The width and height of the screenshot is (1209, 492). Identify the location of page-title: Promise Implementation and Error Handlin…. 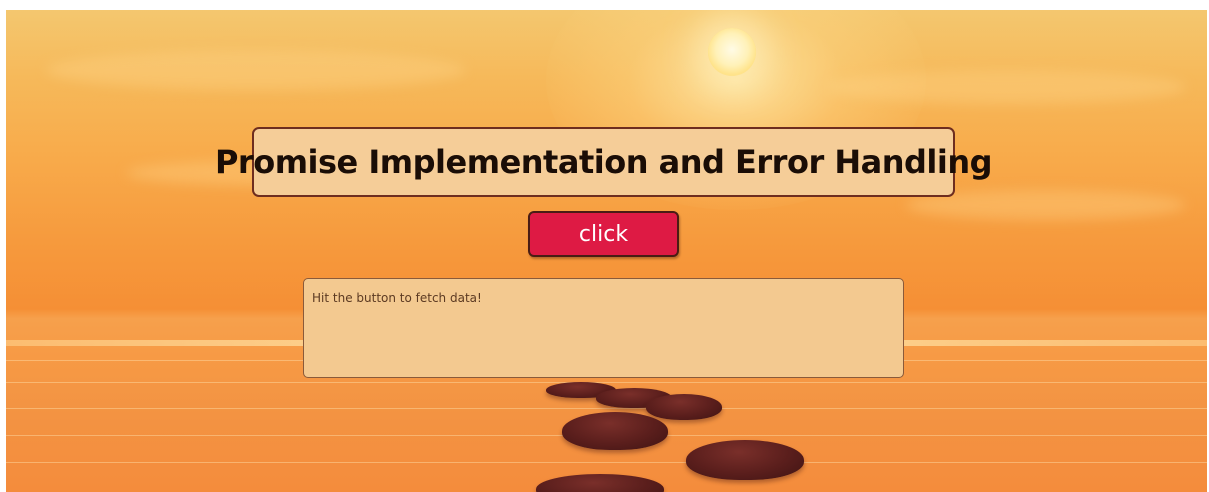
(603, 162).